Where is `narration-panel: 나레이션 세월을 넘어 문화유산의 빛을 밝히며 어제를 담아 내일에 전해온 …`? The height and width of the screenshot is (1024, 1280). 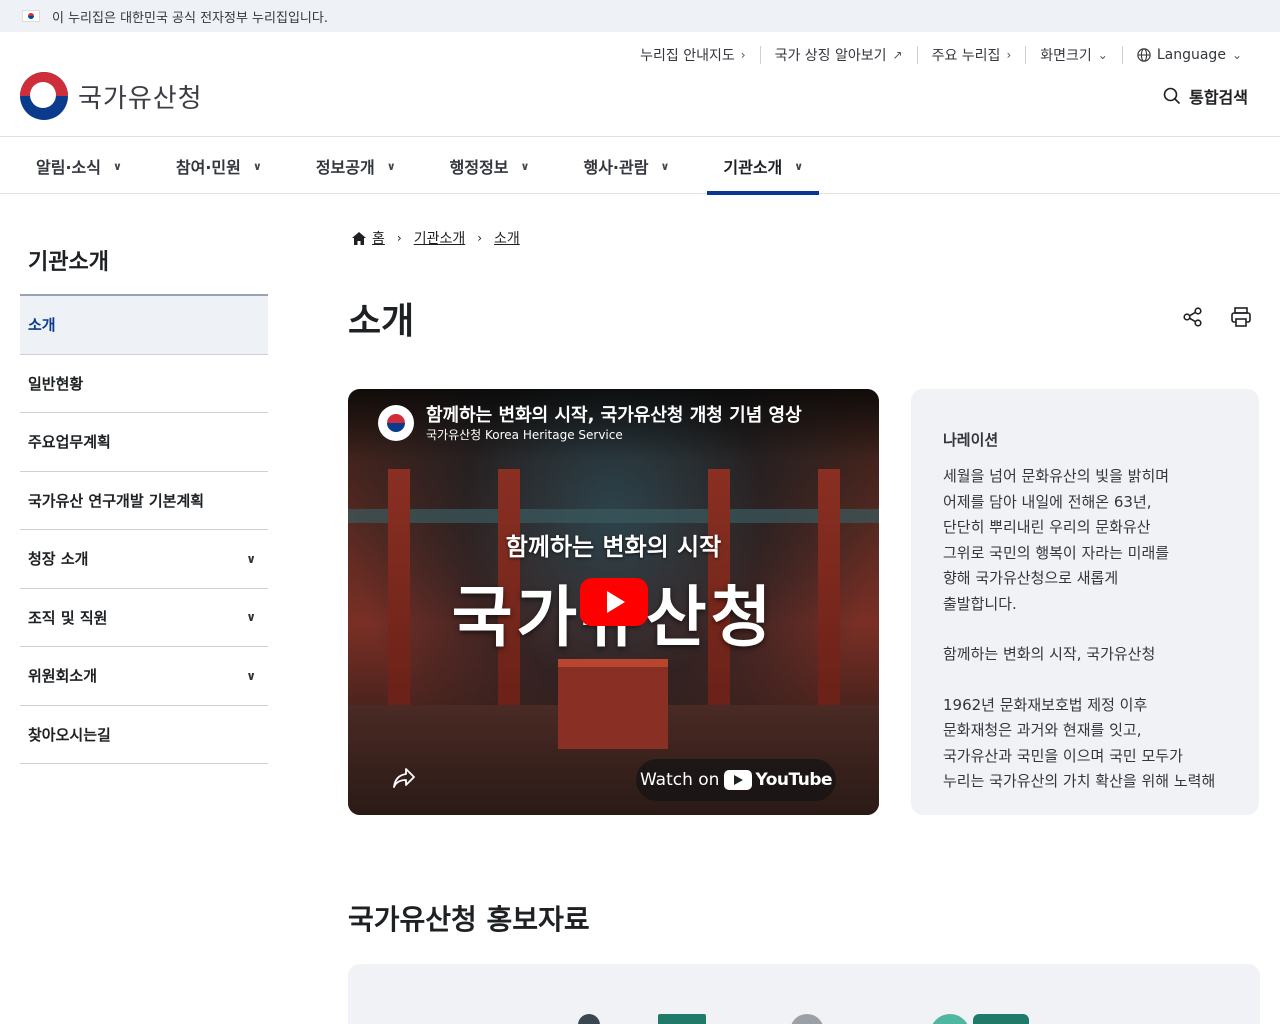 narration-panel: 나레이션 세월을 넘어 문화유산의 빛을 밝히며 어제를 담아 내일에 전해온 … is located at coordinates (1085, 602).